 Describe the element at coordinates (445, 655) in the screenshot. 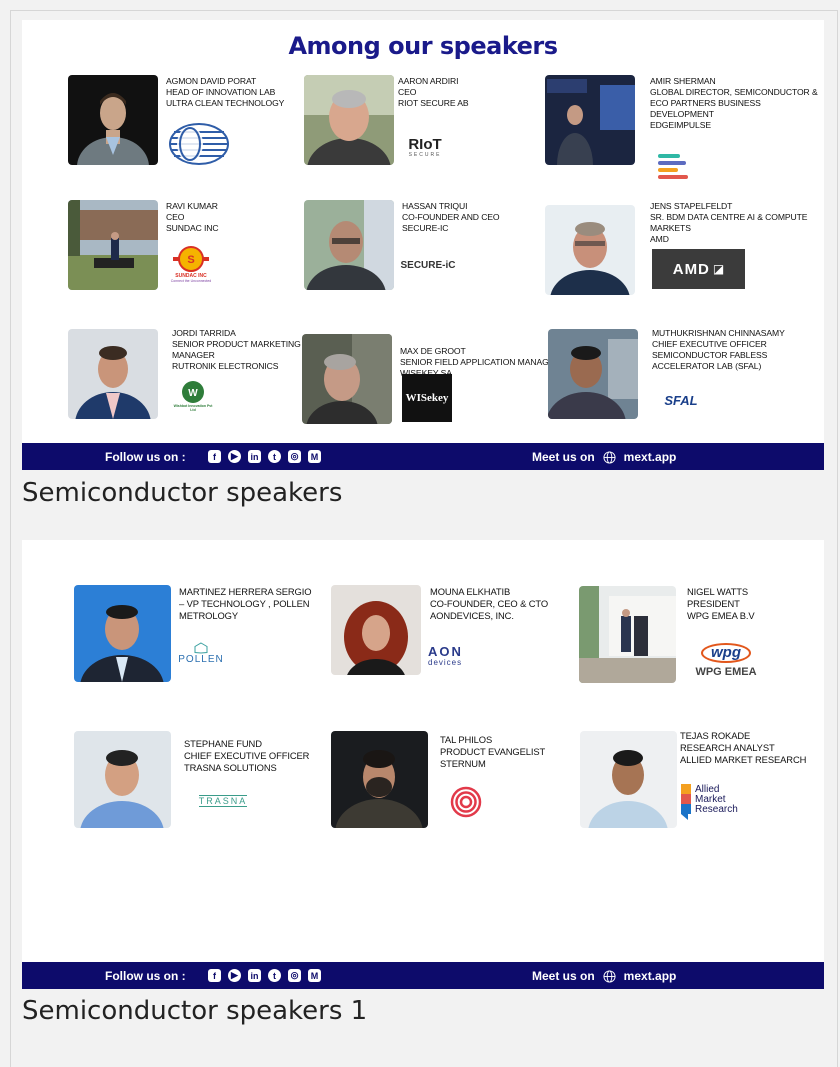

I see `aon-devices-logo: AON devices` at that location.